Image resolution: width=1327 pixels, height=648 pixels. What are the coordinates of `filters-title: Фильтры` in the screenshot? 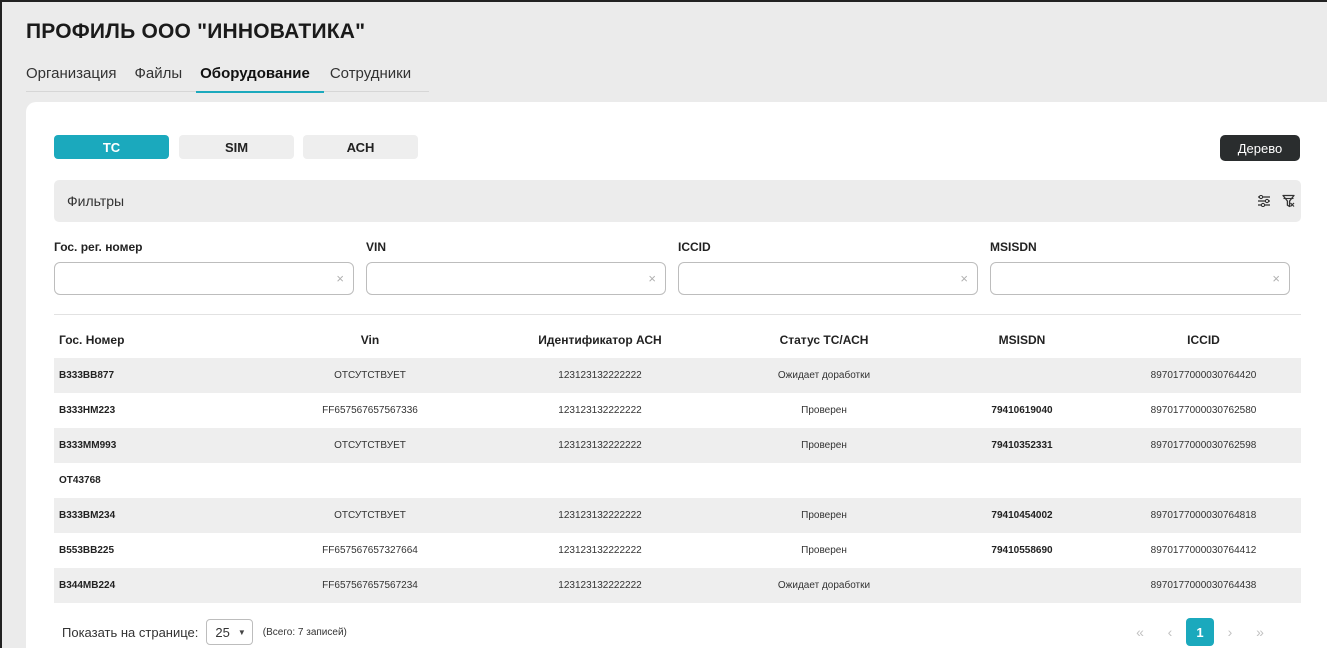 It's located at (96, 201).